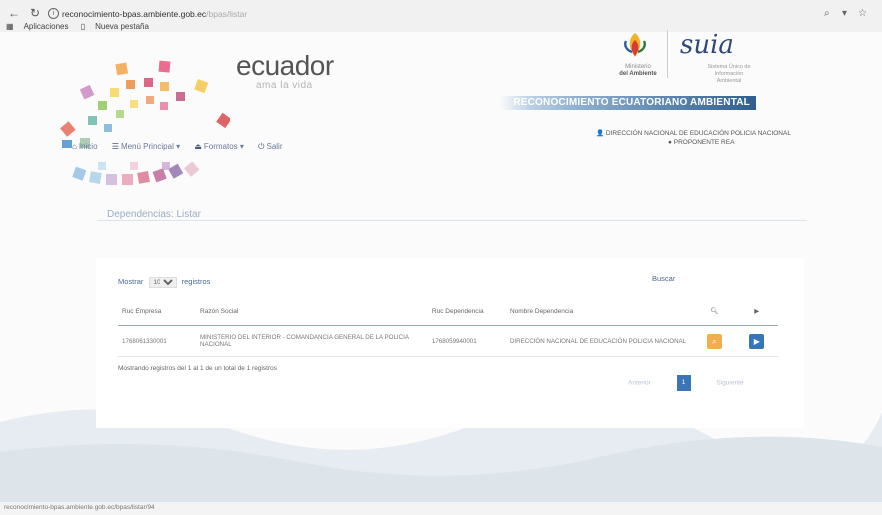  What do you see at coordinates (600, 133) in the screenshot?
I see `user-icon: 👤` at bounding box center [600, 133].